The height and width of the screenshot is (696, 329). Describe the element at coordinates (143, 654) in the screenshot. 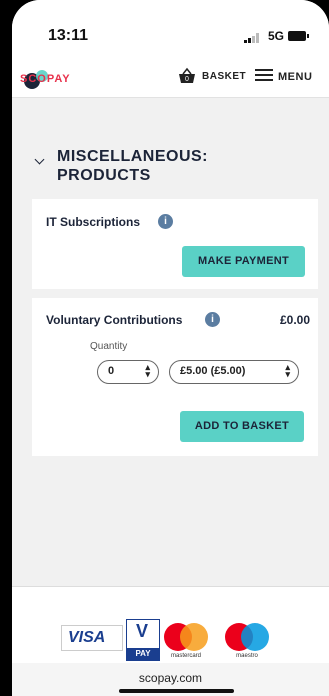

I see `vpay-pay: PAY` at that location.